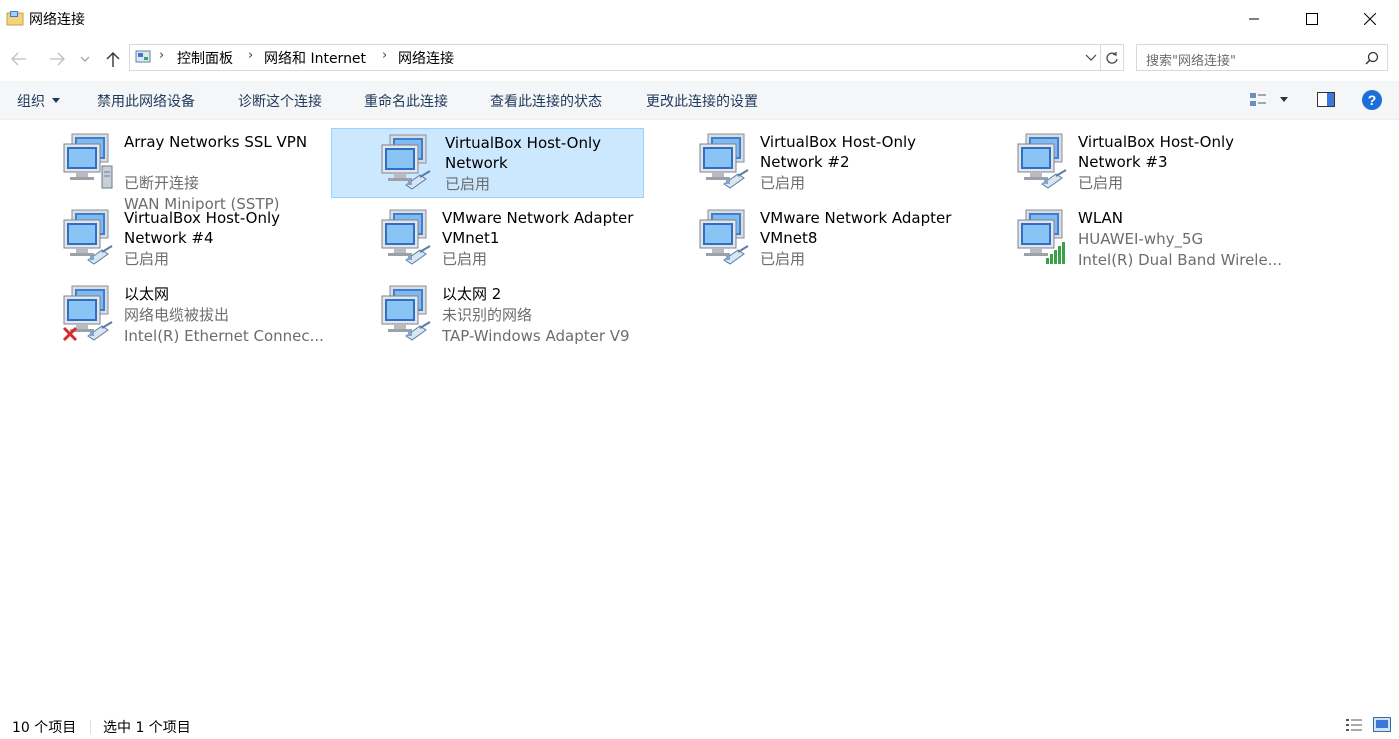 This screenshot has height=739, width=1399. I want to click on wifi-signal-icon, so click(1042, 237).